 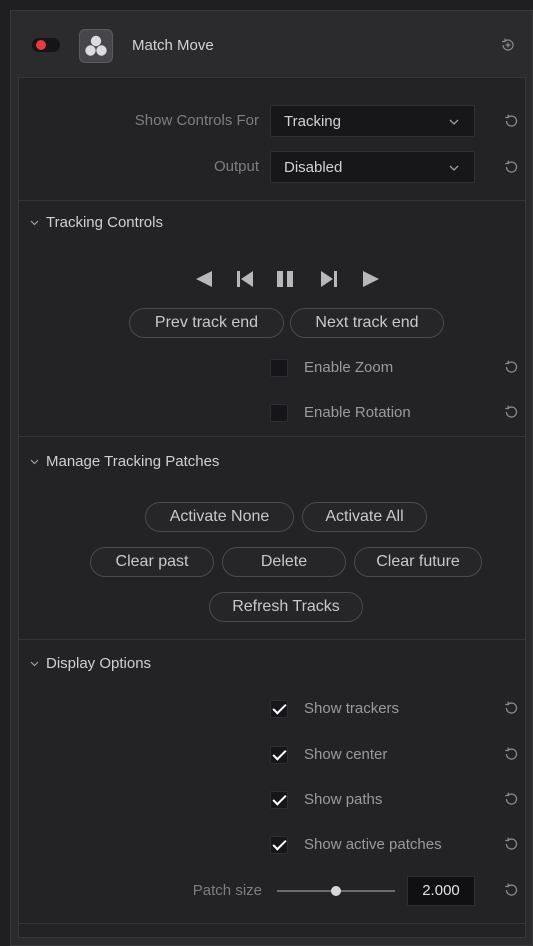 I want to click on tracking-controls-header: Tracking Controls, so click(x=96, y=223).